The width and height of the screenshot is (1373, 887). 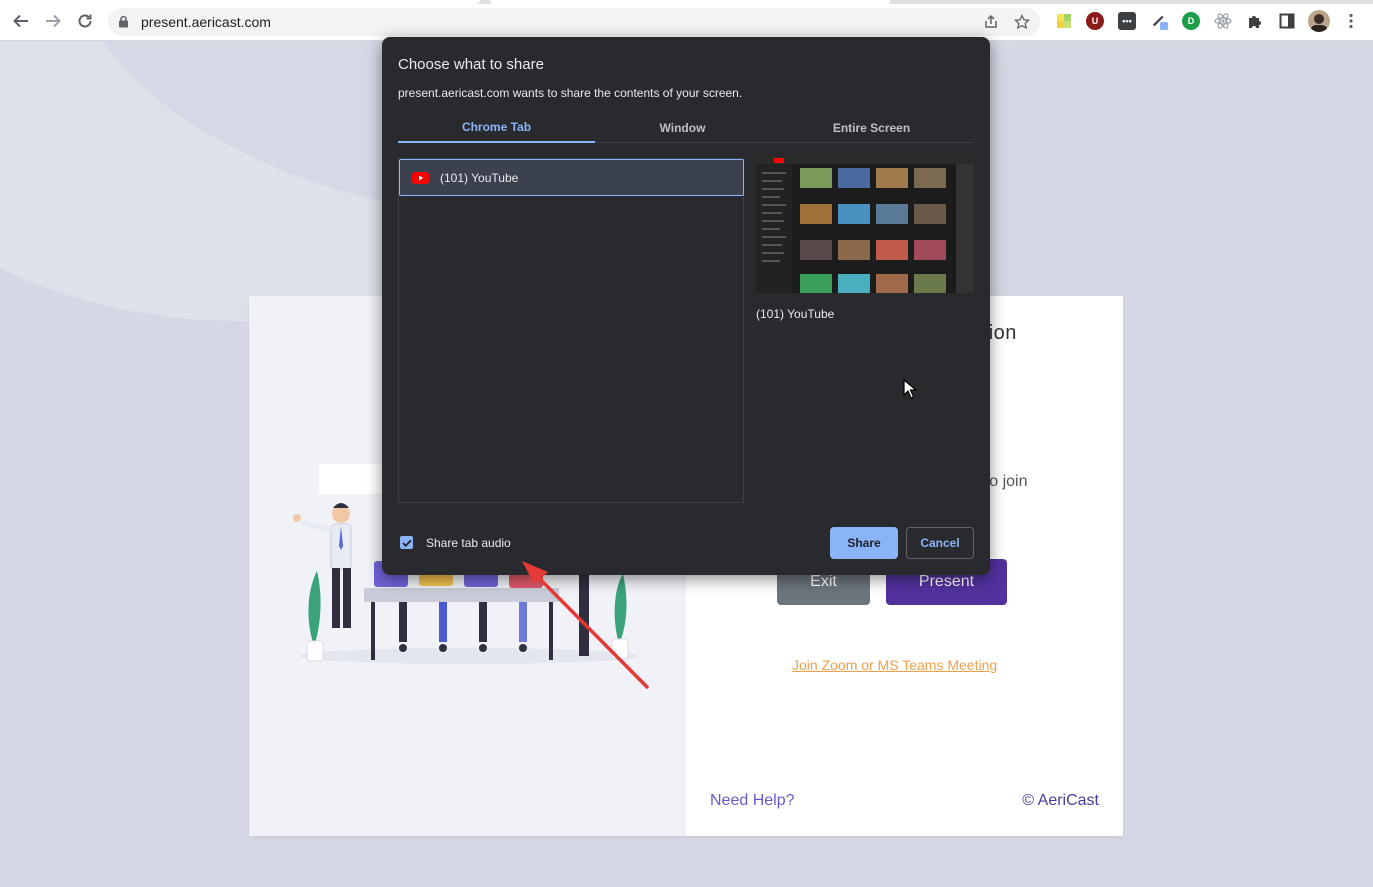 I want to click on star-icon, so click(x=1022, y=22).